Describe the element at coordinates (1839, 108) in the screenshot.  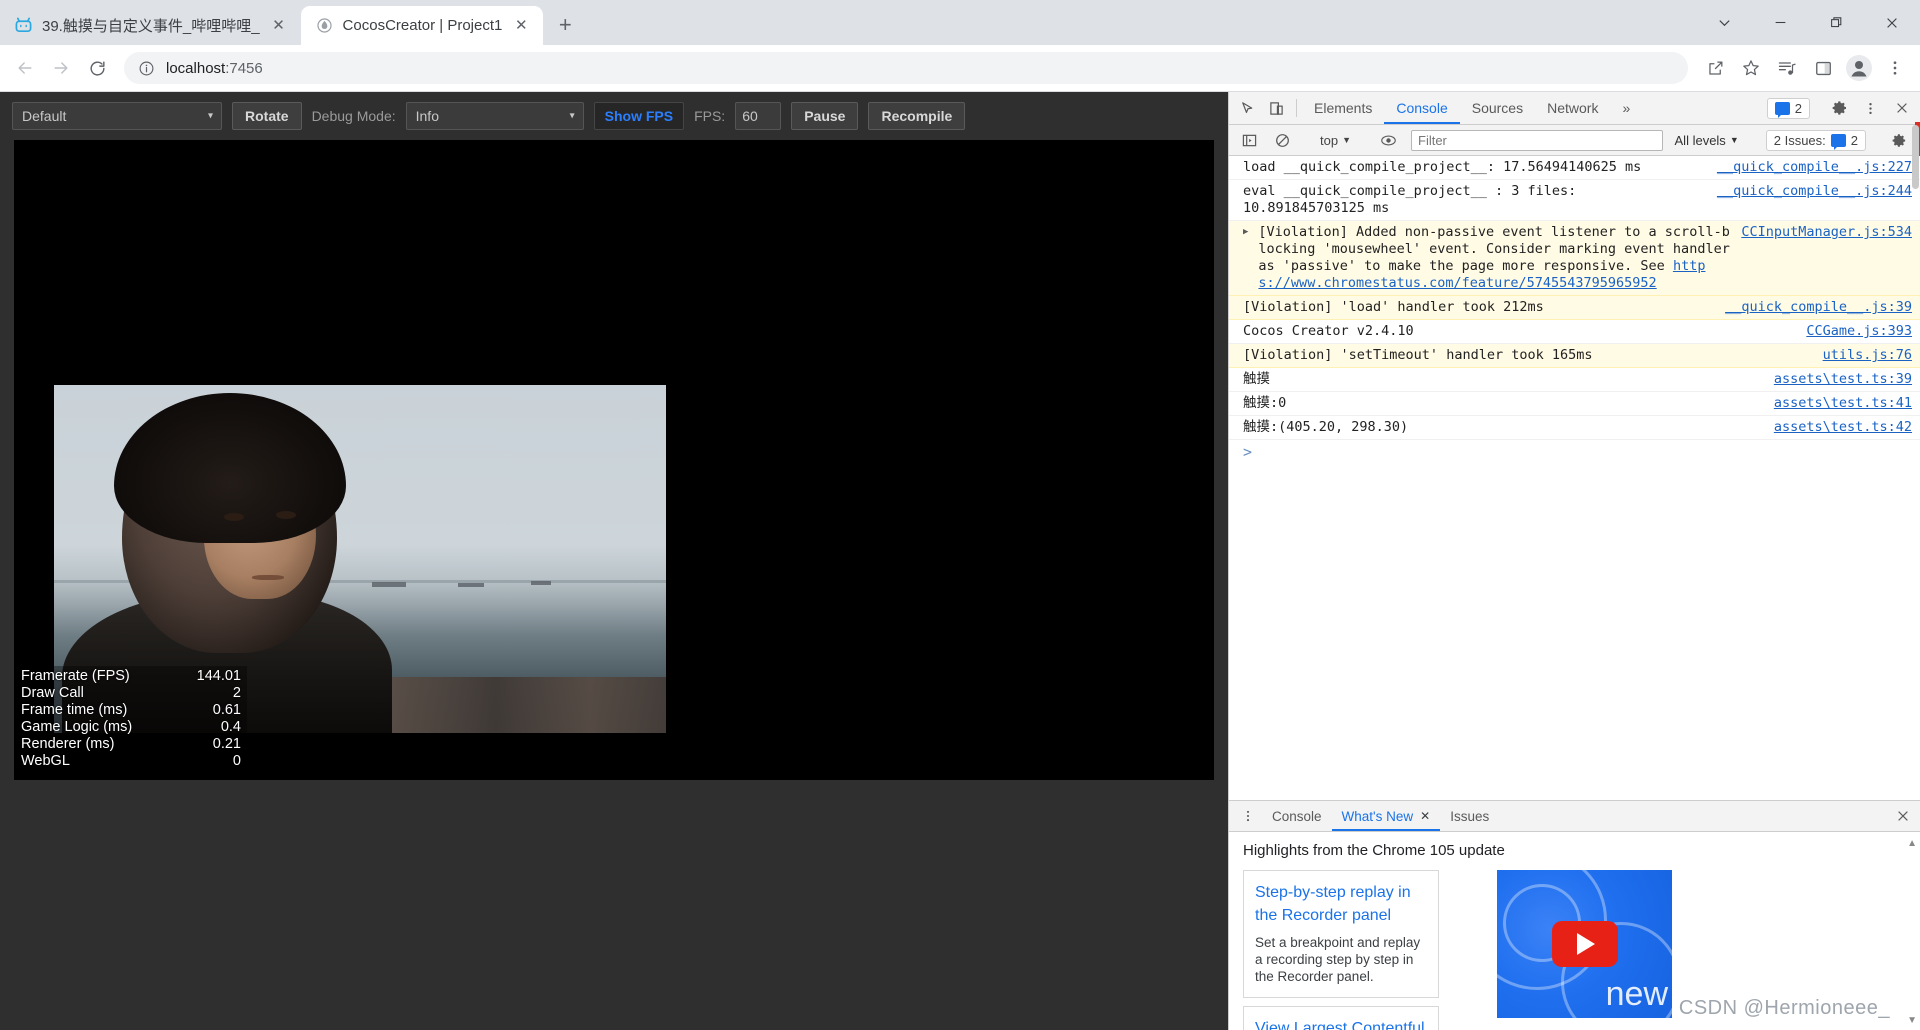
I see `settings-gear-icon` at that location.